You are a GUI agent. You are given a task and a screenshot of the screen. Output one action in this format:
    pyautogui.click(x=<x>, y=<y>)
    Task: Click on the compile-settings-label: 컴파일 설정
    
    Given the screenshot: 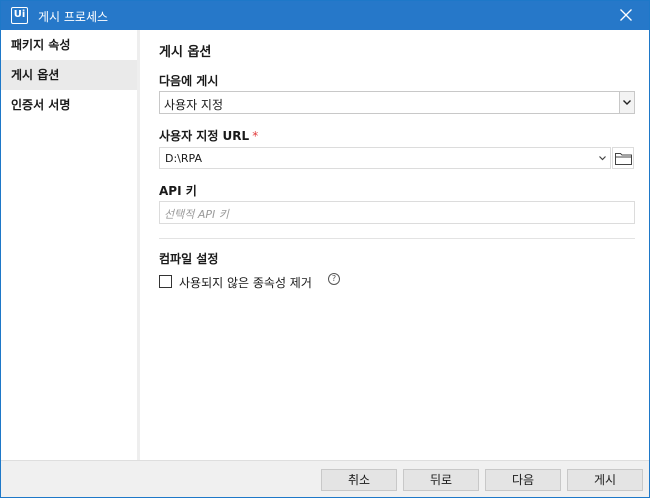 What is the action you would take?
    pyautogui.click(x=189, y=259)
    